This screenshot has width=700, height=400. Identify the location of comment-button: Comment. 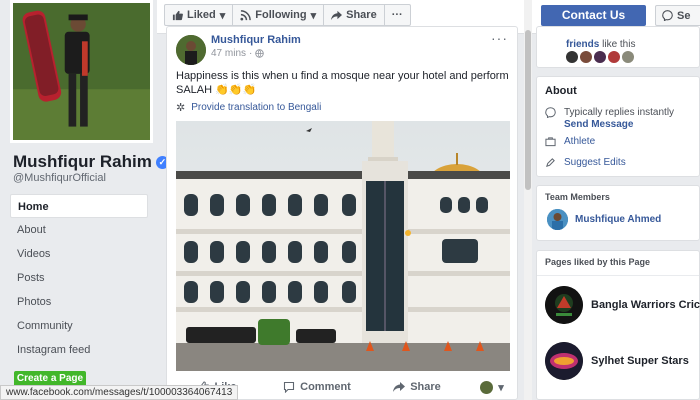
(317, 387).